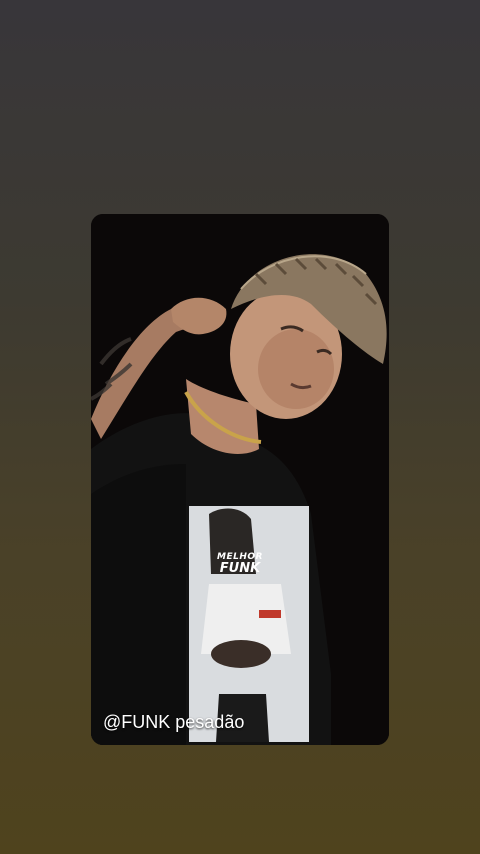  Describe the element at coordinates (174, 722) in the screenshot. I see `story-caption: @FUNK pesadão` at that location.